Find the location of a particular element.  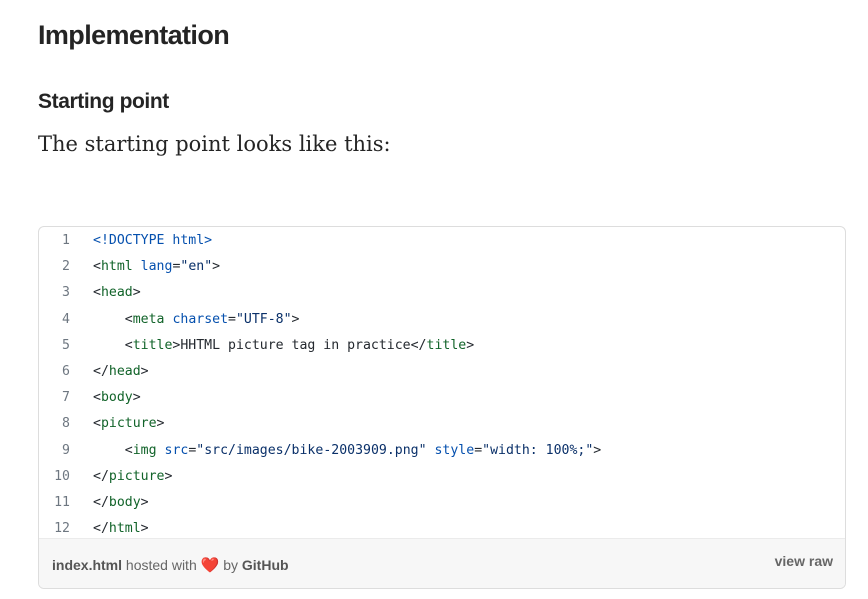

line-number: 2 is located at coordinates (66, 267).